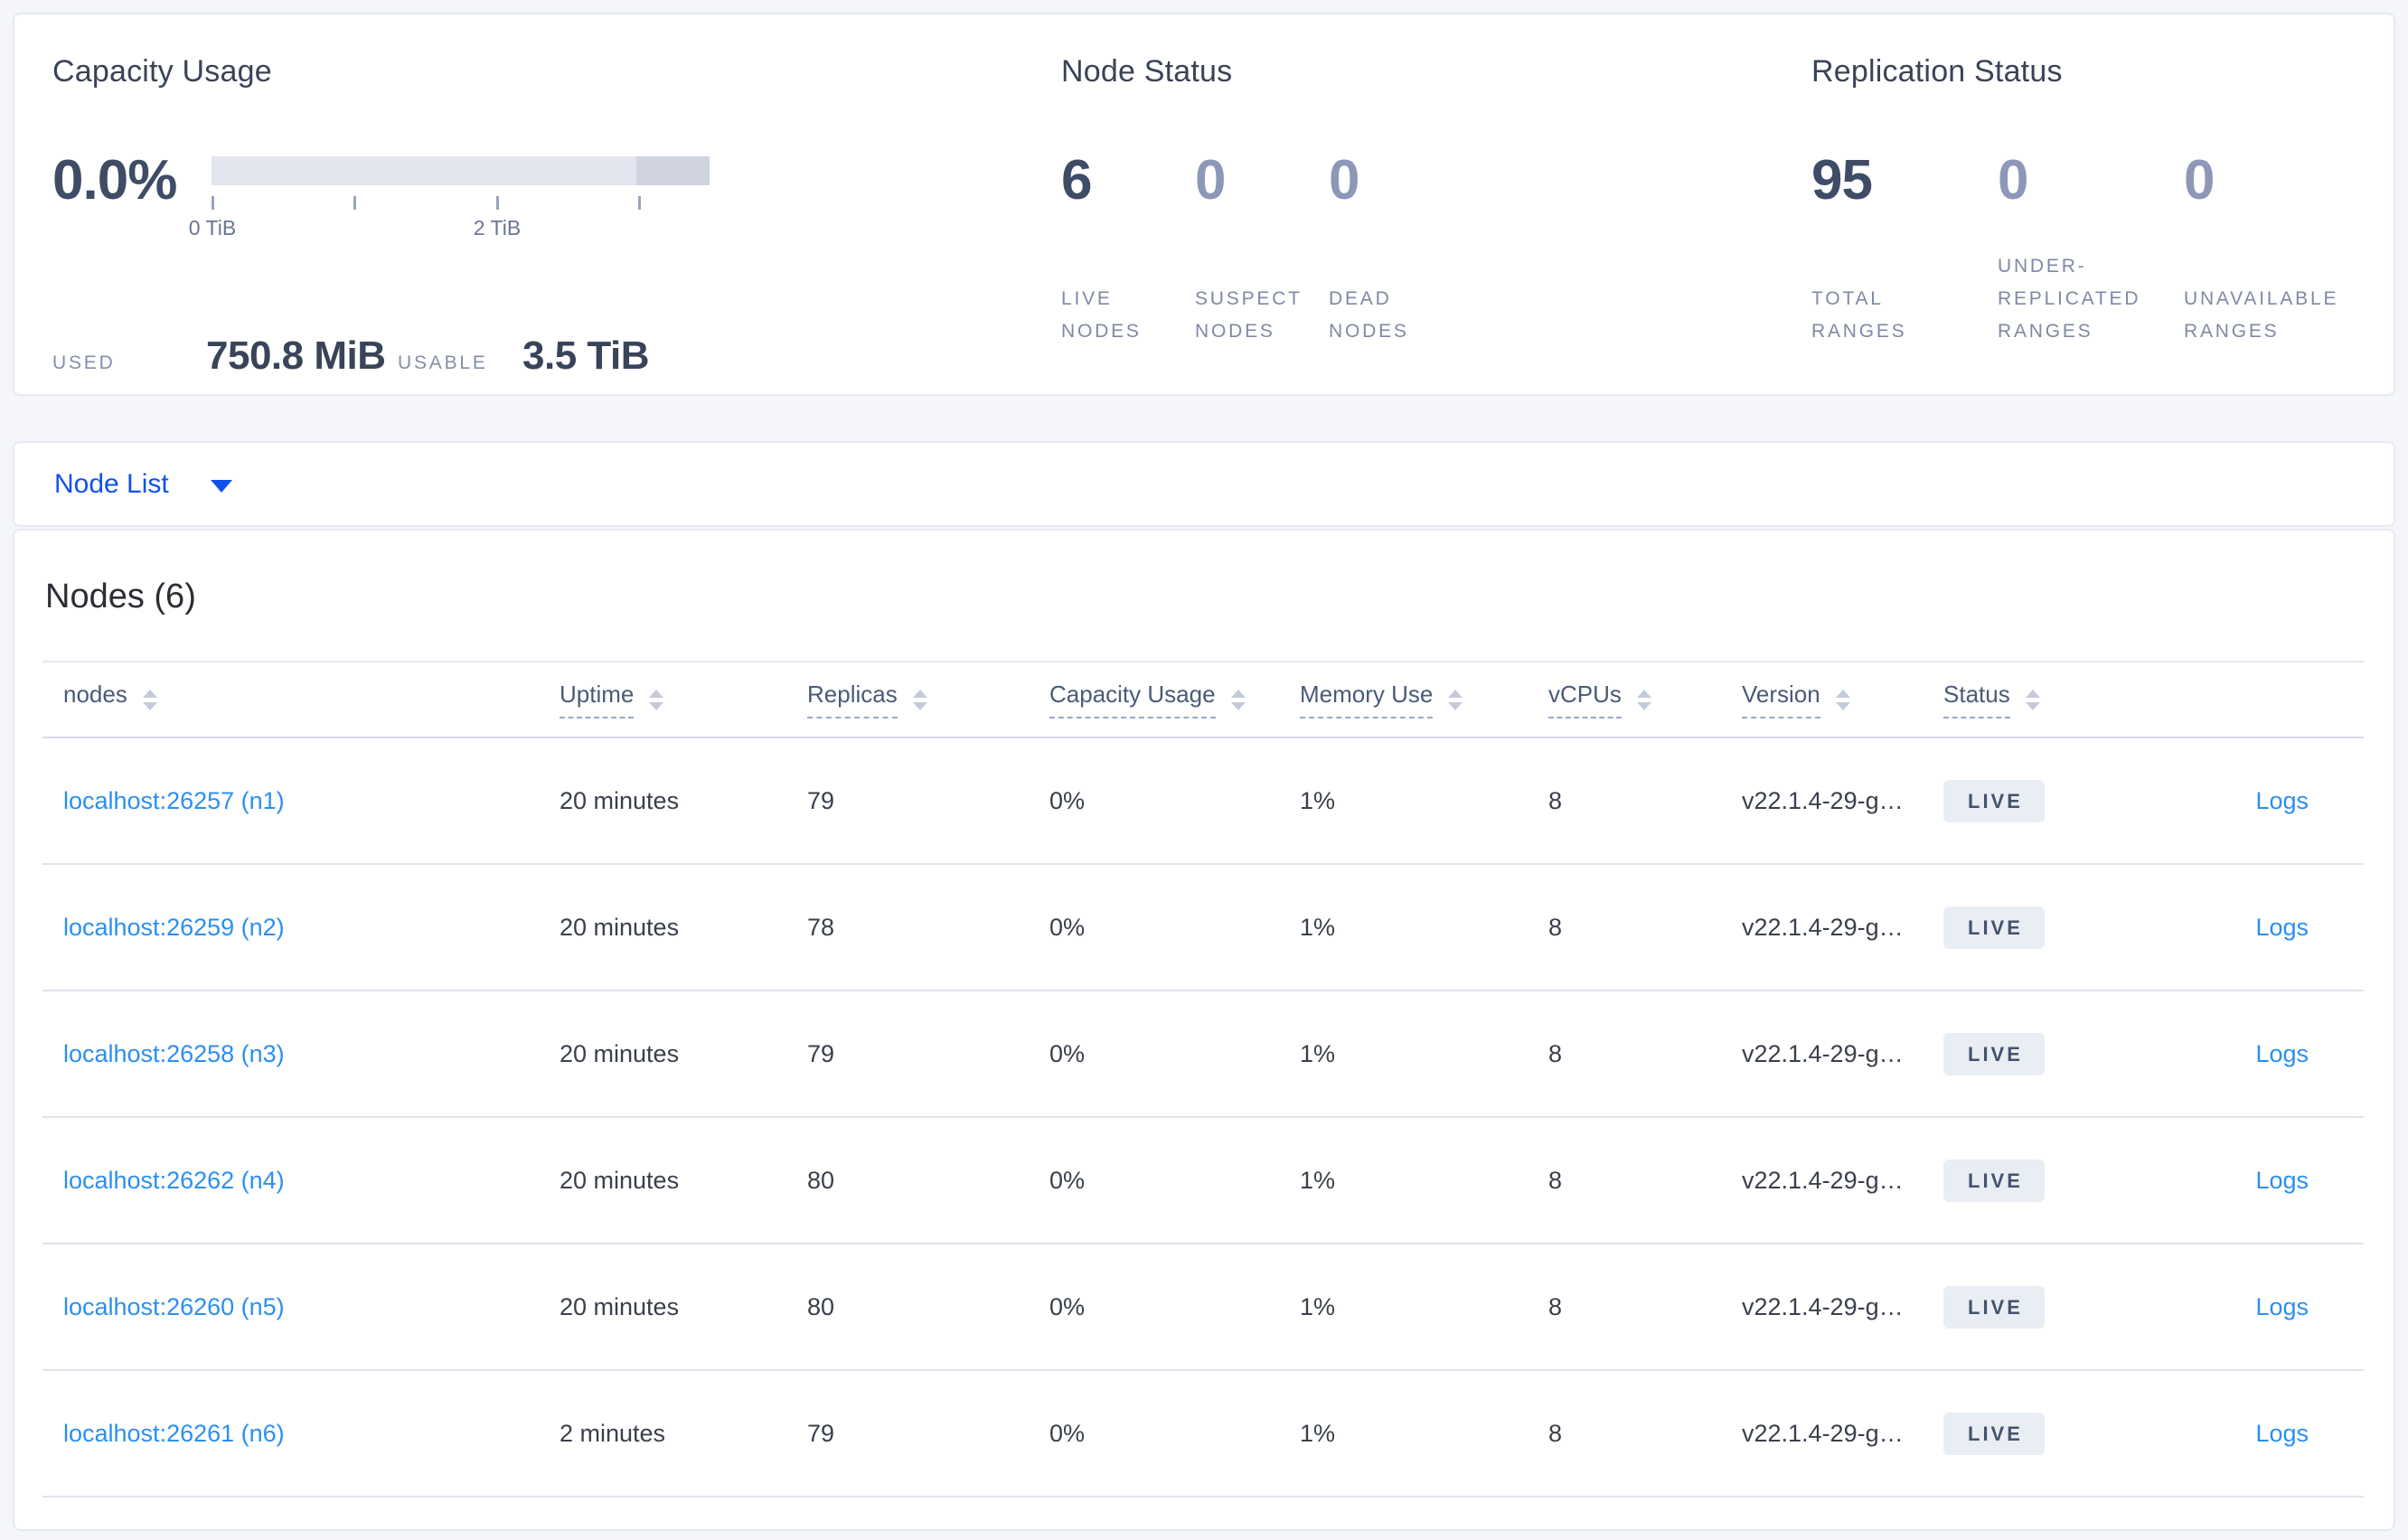 This screenshot has width=2408, height=1540. I want to click on total-ranges-stat: 95 TOTAL RANGES, so click(1904, 250).